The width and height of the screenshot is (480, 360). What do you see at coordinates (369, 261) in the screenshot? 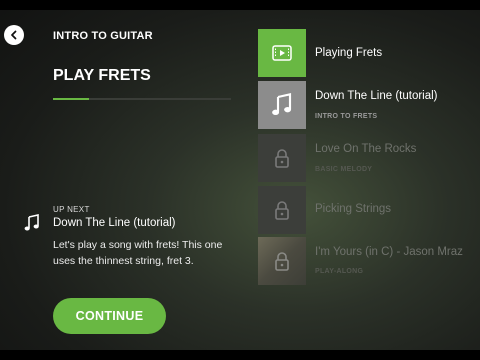
I see `lesson-item-im-yours: I'm Yours (in C) - Jason Mraz PLAY-ALONG` at bounding box center [369, 261].